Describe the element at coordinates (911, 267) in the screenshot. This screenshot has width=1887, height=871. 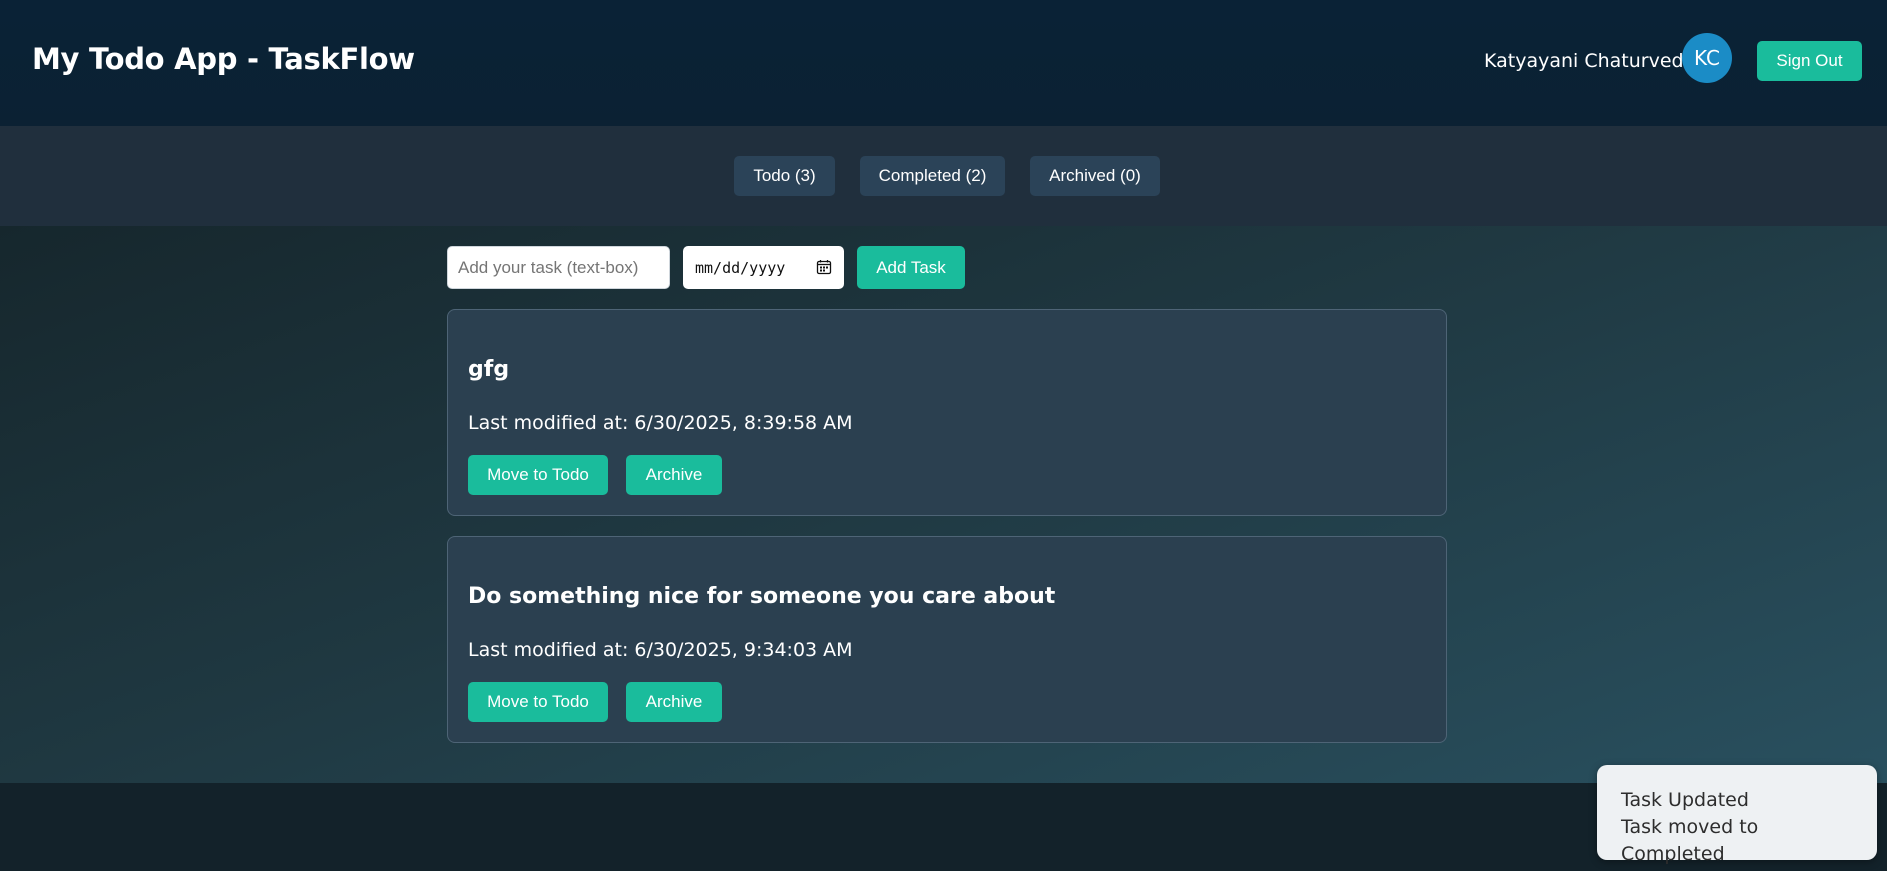
I see `add-task-button: Add Task` at that location.